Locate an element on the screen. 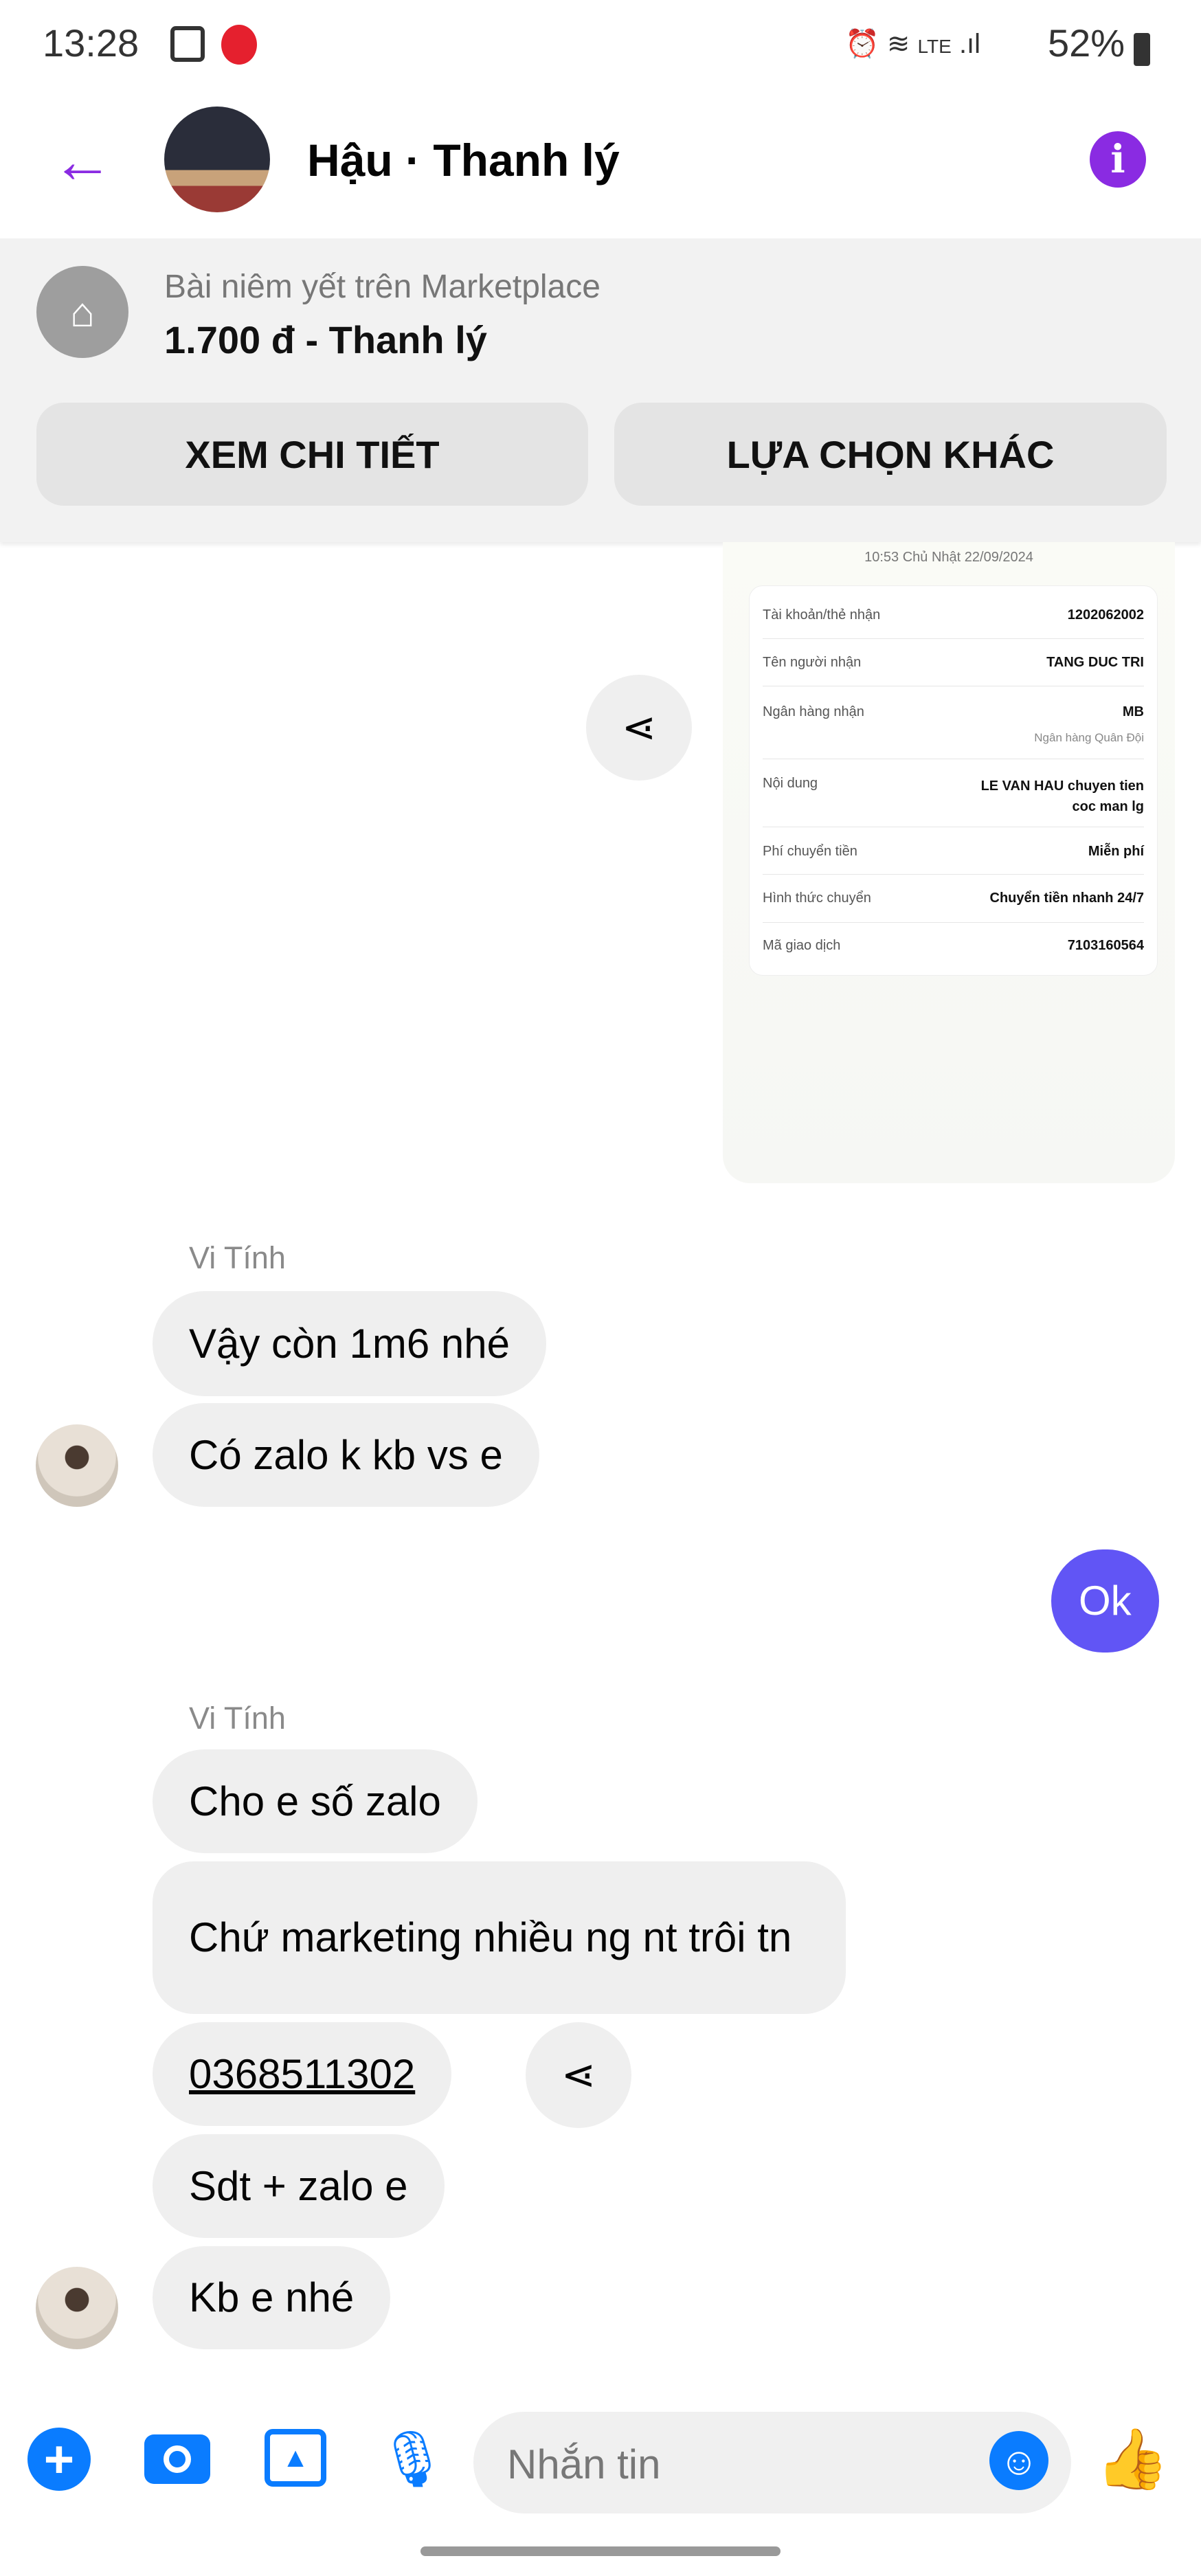  home-indicator is located at coordinates (600, 2551).